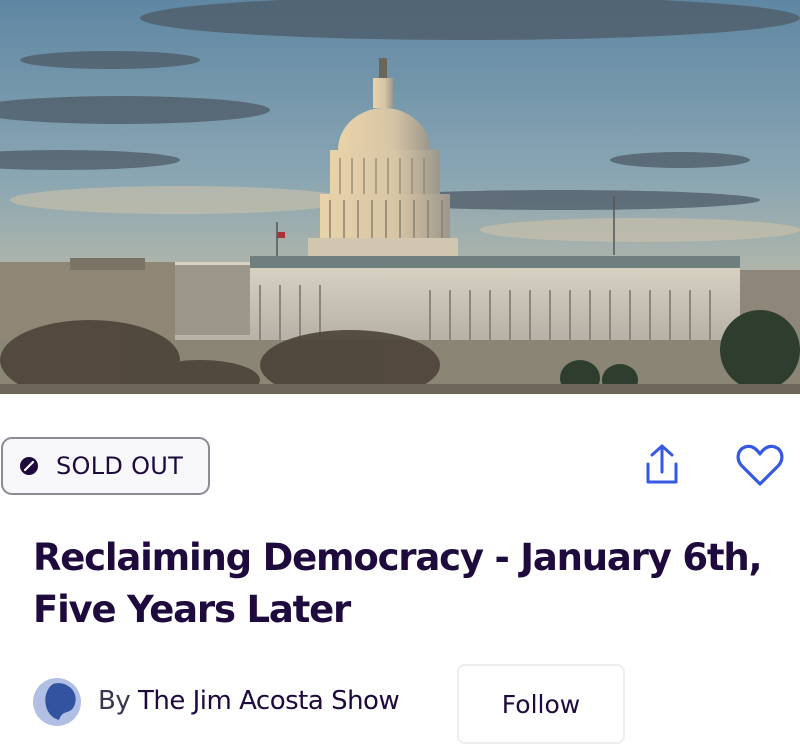  I want to click on organizer-avatar, so click(57, 702).